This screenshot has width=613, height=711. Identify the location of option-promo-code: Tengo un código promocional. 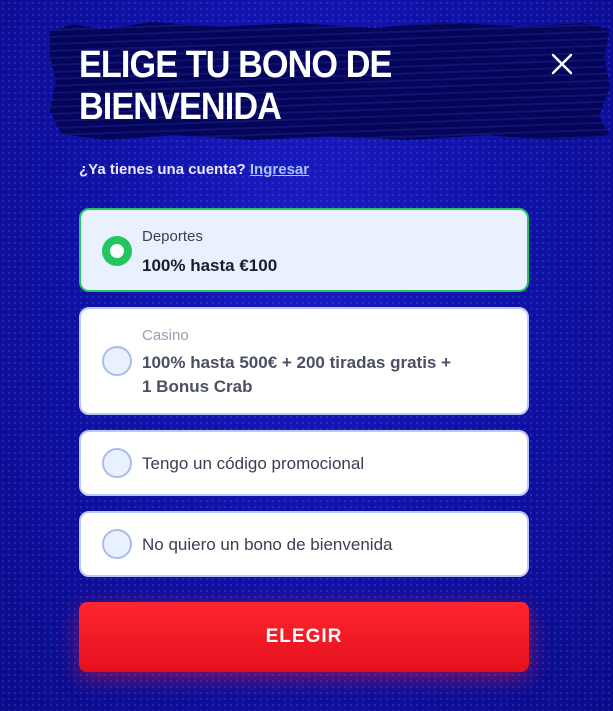
(304, 463).